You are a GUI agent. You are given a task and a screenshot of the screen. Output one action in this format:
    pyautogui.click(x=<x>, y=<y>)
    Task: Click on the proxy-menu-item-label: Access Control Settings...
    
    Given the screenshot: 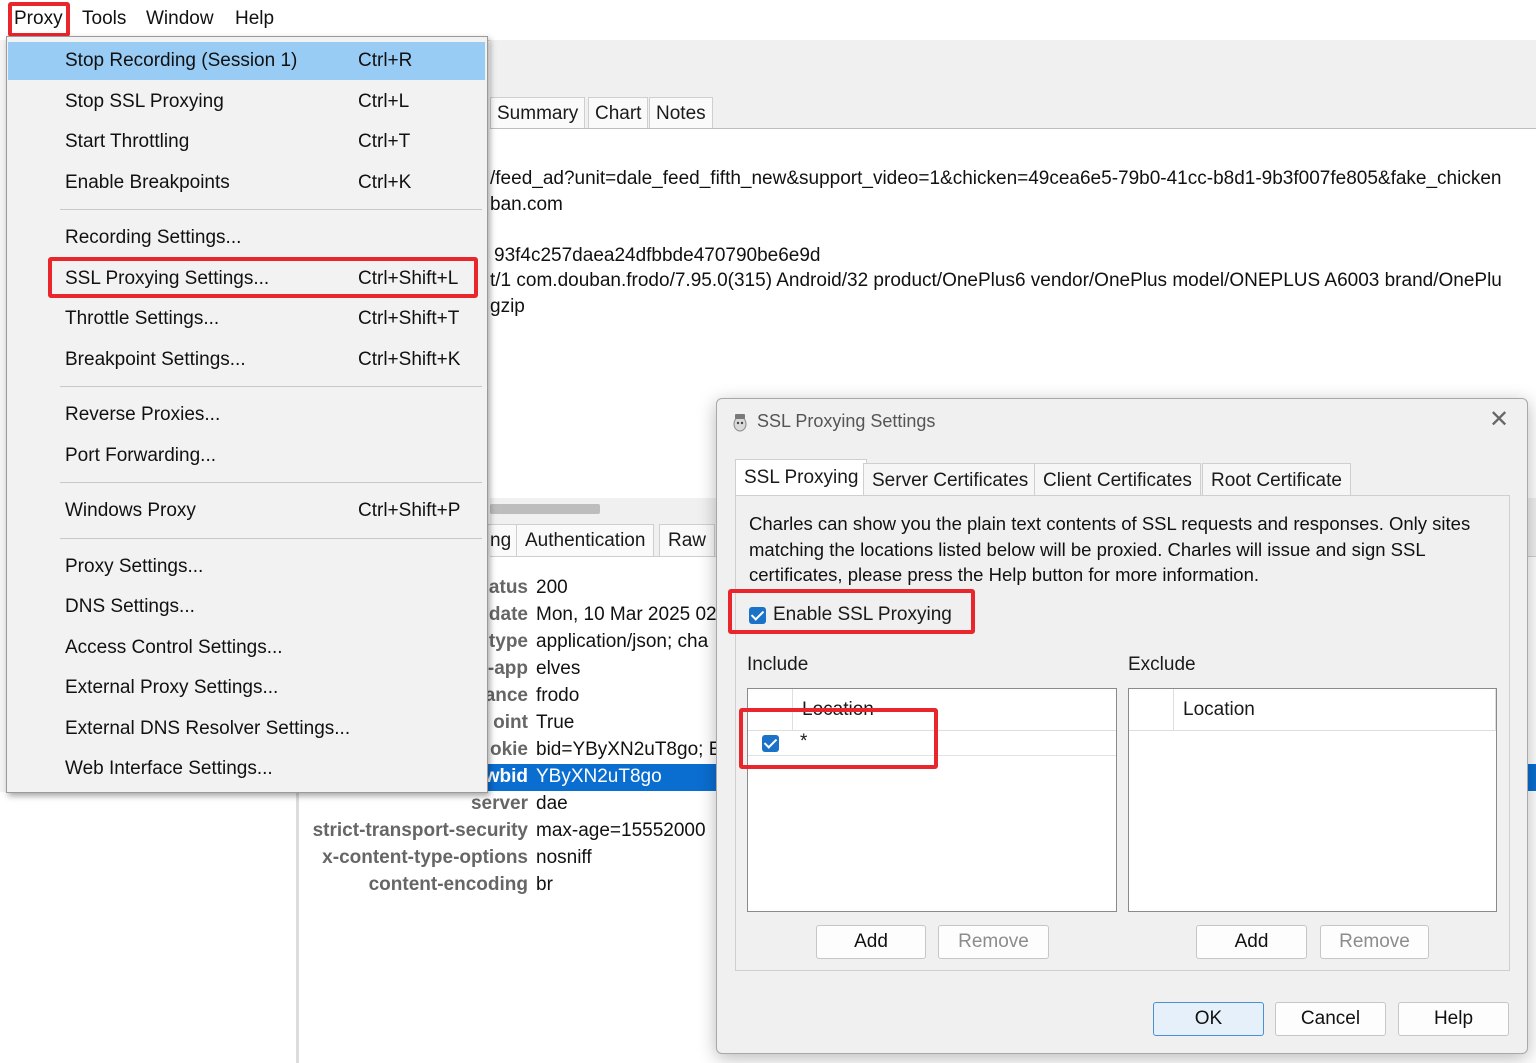 What is the action you would take?
    pyautogui.click(x=174, y=647)
    